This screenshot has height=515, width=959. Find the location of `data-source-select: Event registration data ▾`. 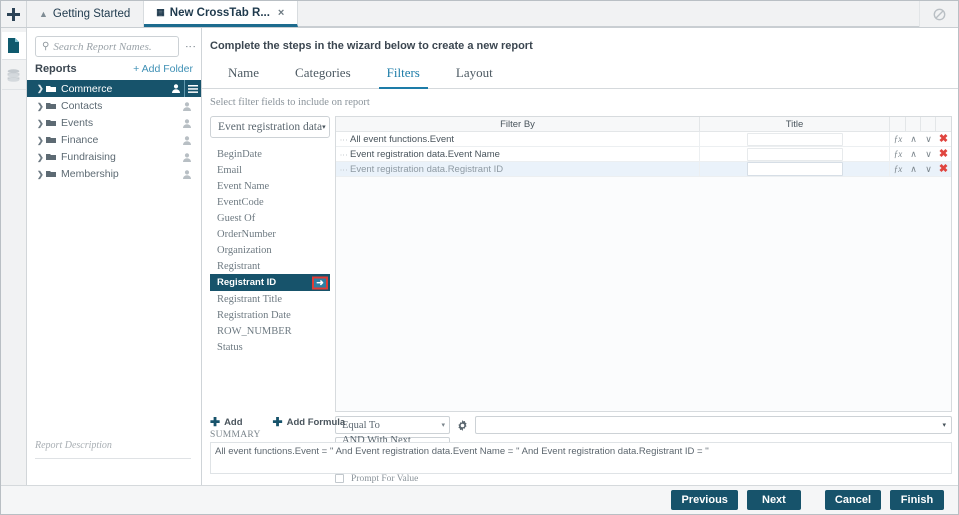

data-source-select: Event registration data ▾ is located at coordinates (270, 127).